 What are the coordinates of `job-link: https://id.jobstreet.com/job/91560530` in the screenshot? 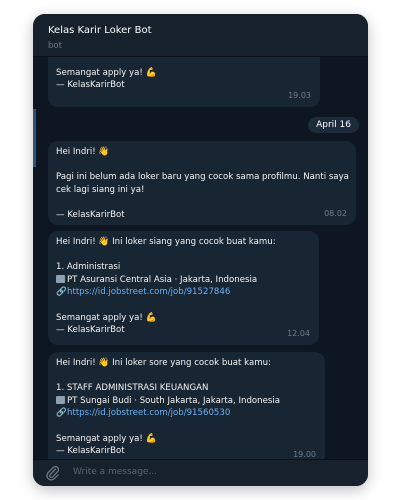 It's located at (148, 413).